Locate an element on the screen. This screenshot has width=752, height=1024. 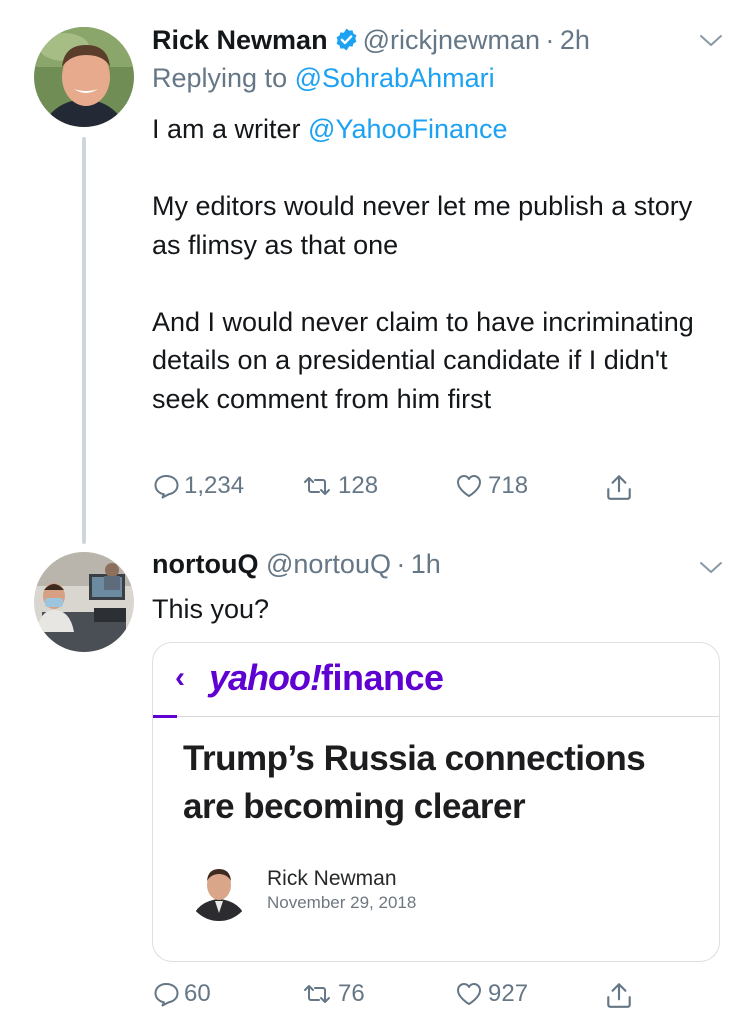
reply-button: 1,234 is located at coordinates (198, 486).